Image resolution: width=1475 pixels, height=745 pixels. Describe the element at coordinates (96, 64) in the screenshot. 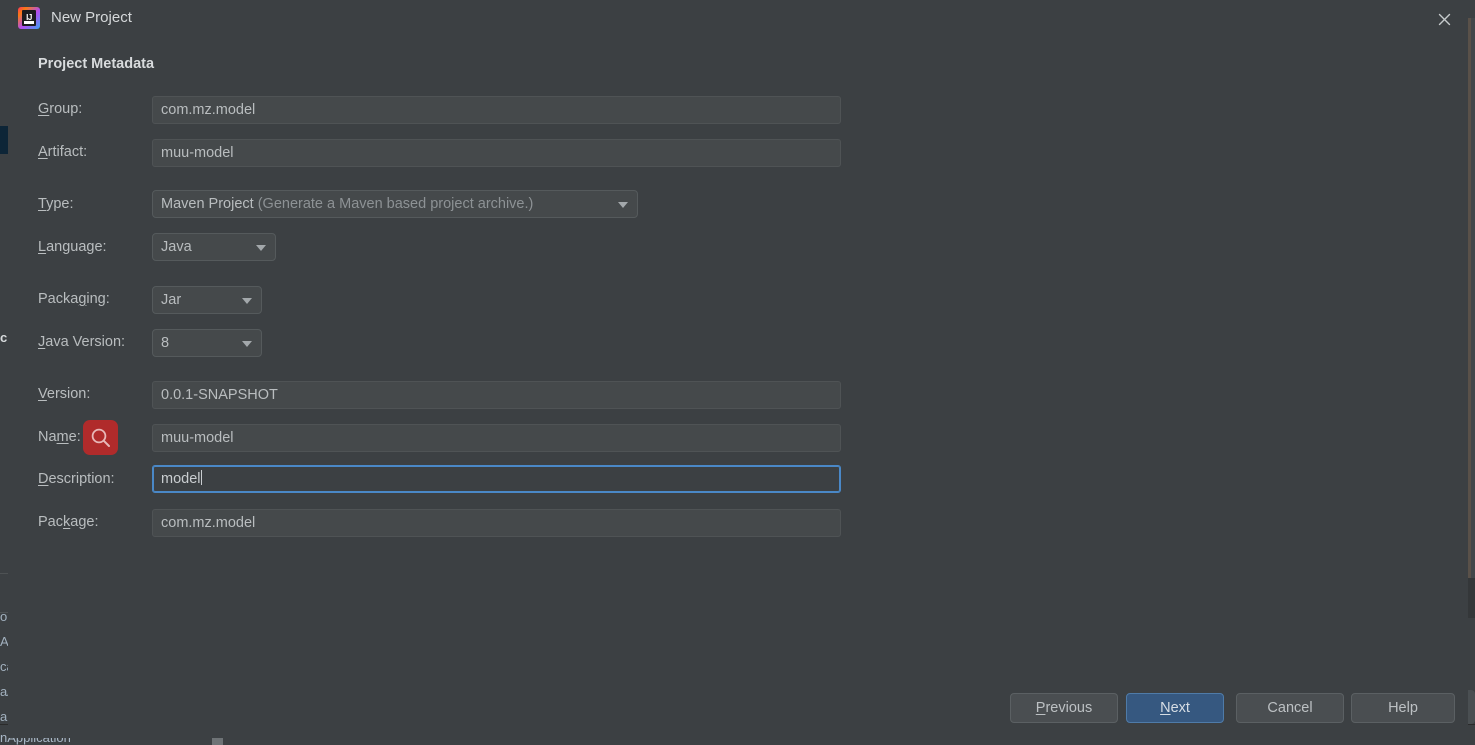

I see `page-title: Project Metadata` at that location.